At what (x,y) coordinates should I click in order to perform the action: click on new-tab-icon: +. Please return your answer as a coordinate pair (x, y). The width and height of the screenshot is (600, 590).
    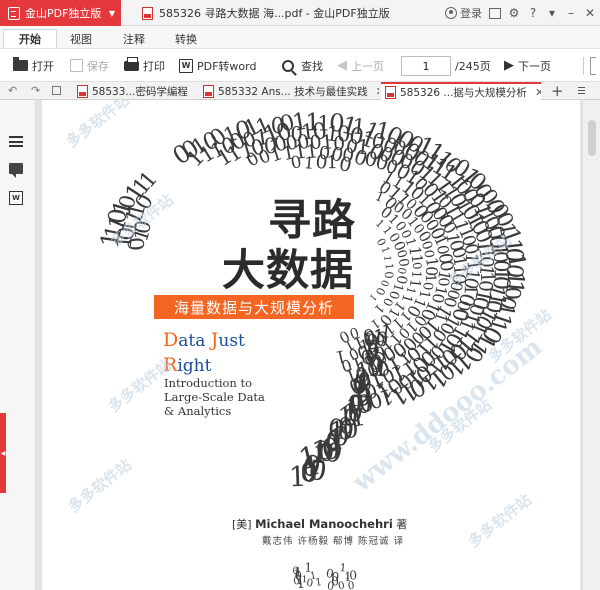
    Looking at the image, I should click on (557, 91).